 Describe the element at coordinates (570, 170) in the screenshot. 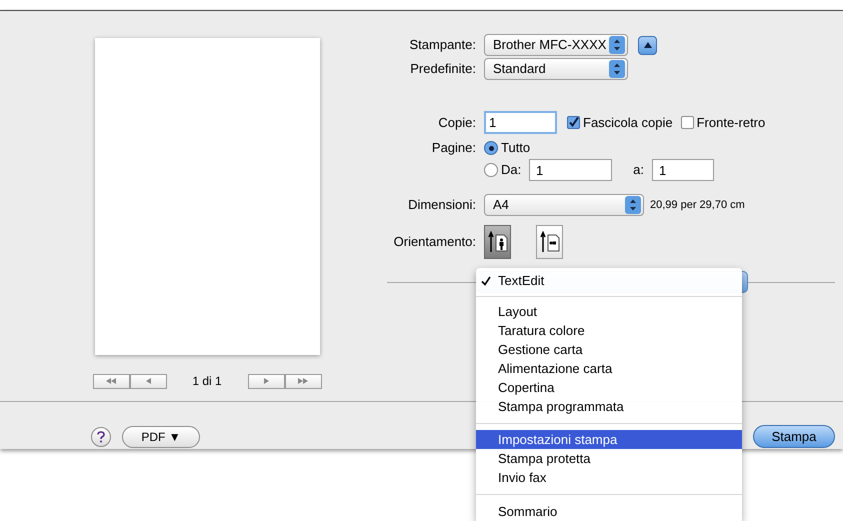

I see `from-page-field: 1` at that location.